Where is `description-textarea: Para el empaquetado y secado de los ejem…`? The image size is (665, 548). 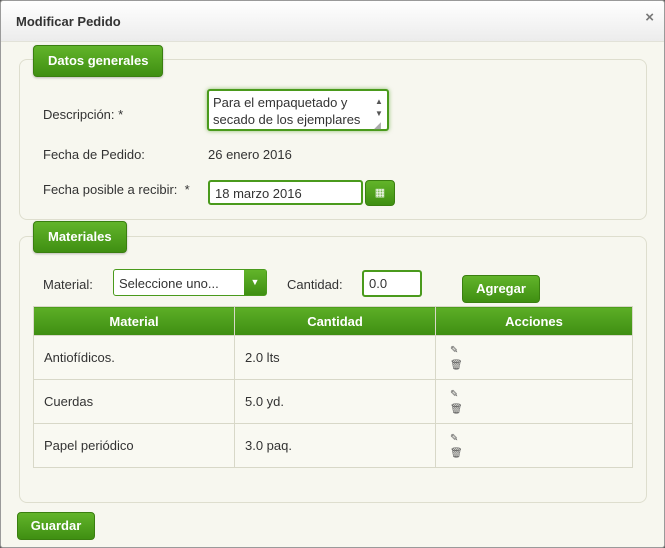 description-textarea: Para el empaquetado y secado de los ejem… is located at coordinates (298, 110).